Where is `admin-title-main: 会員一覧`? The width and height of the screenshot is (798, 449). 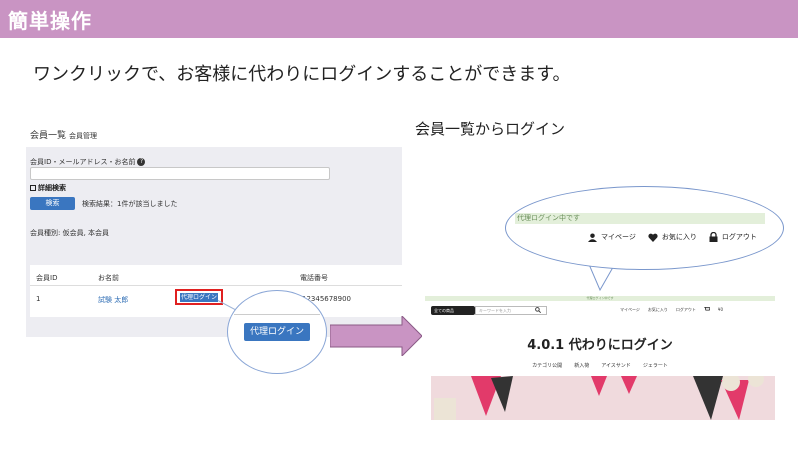 admin-title-main: 会員一覧 is located at coordinates (48, 136).